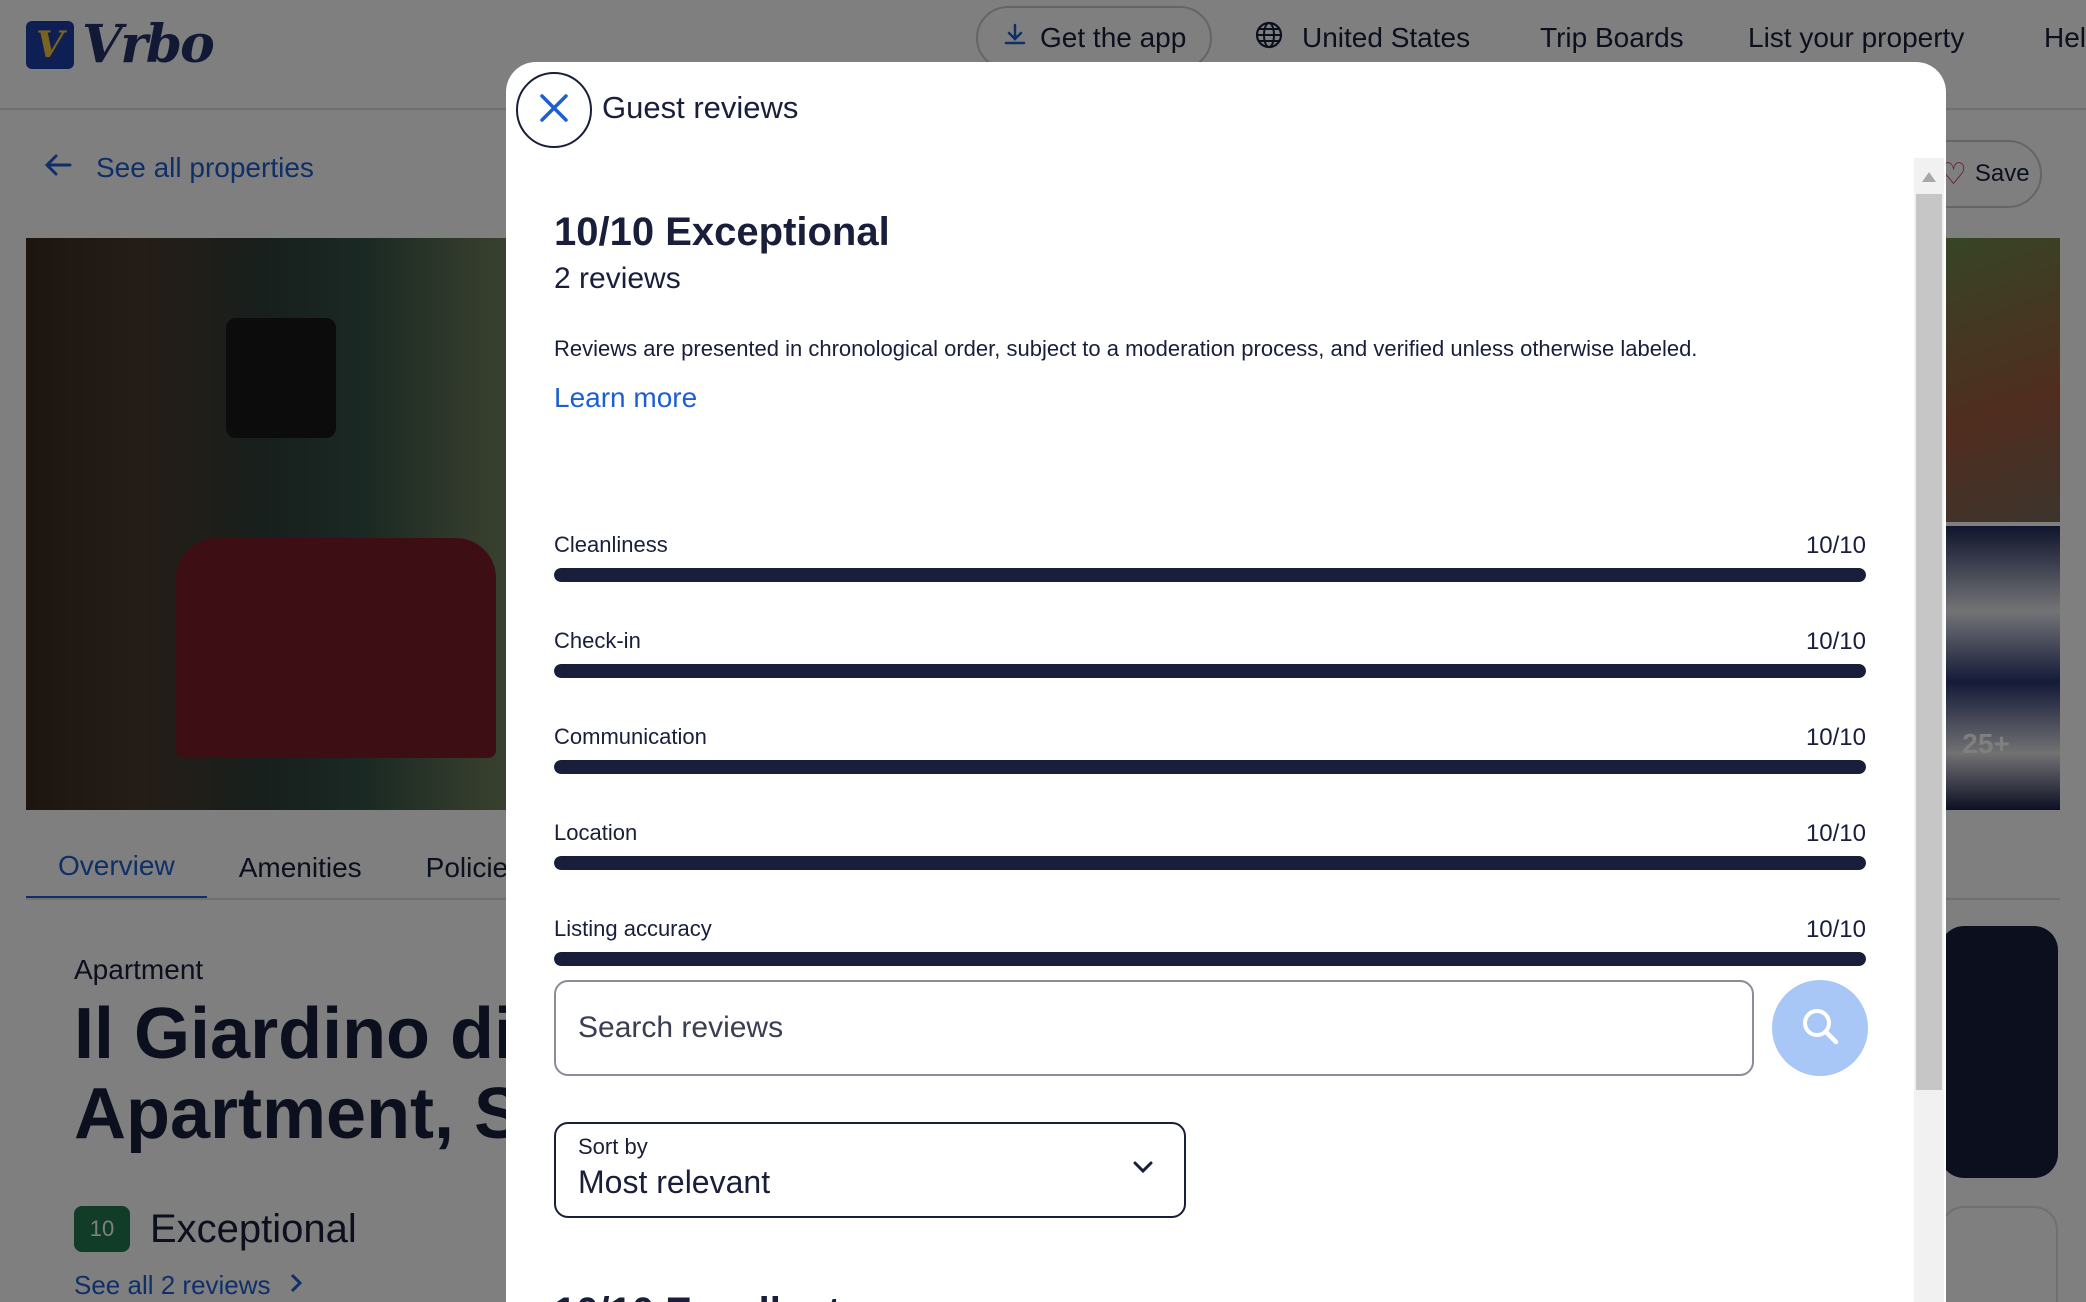 The height and width of the screenshot is (1302, 2086). What do you see at coordinates (611, 544) in the screenshot?
I see `category-label: Cleanliness` at bounding box center [611, 544].